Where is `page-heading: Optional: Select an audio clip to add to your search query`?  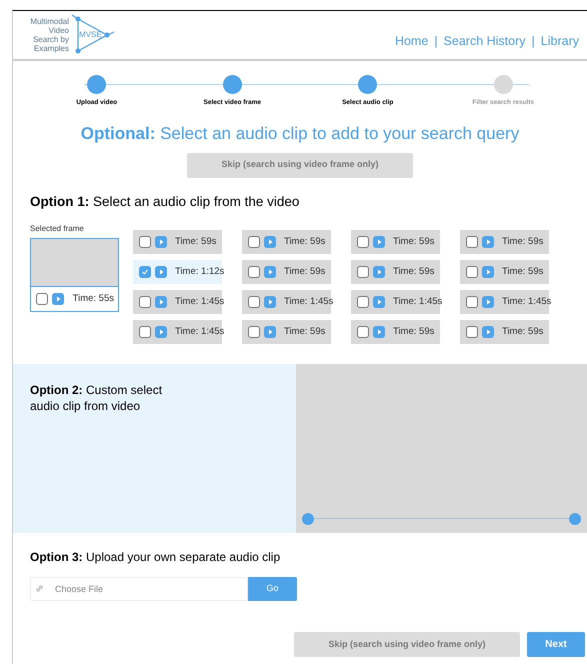
page-heading: Optional: Select an audio clip to add to your search query is located at coordinates (300, 134).